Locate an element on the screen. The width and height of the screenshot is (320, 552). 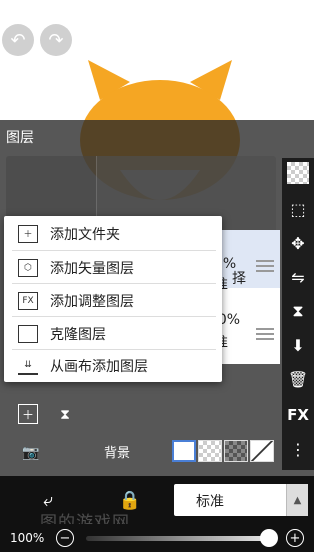
undo-button: ↶ is located at coordinates (18, 40).